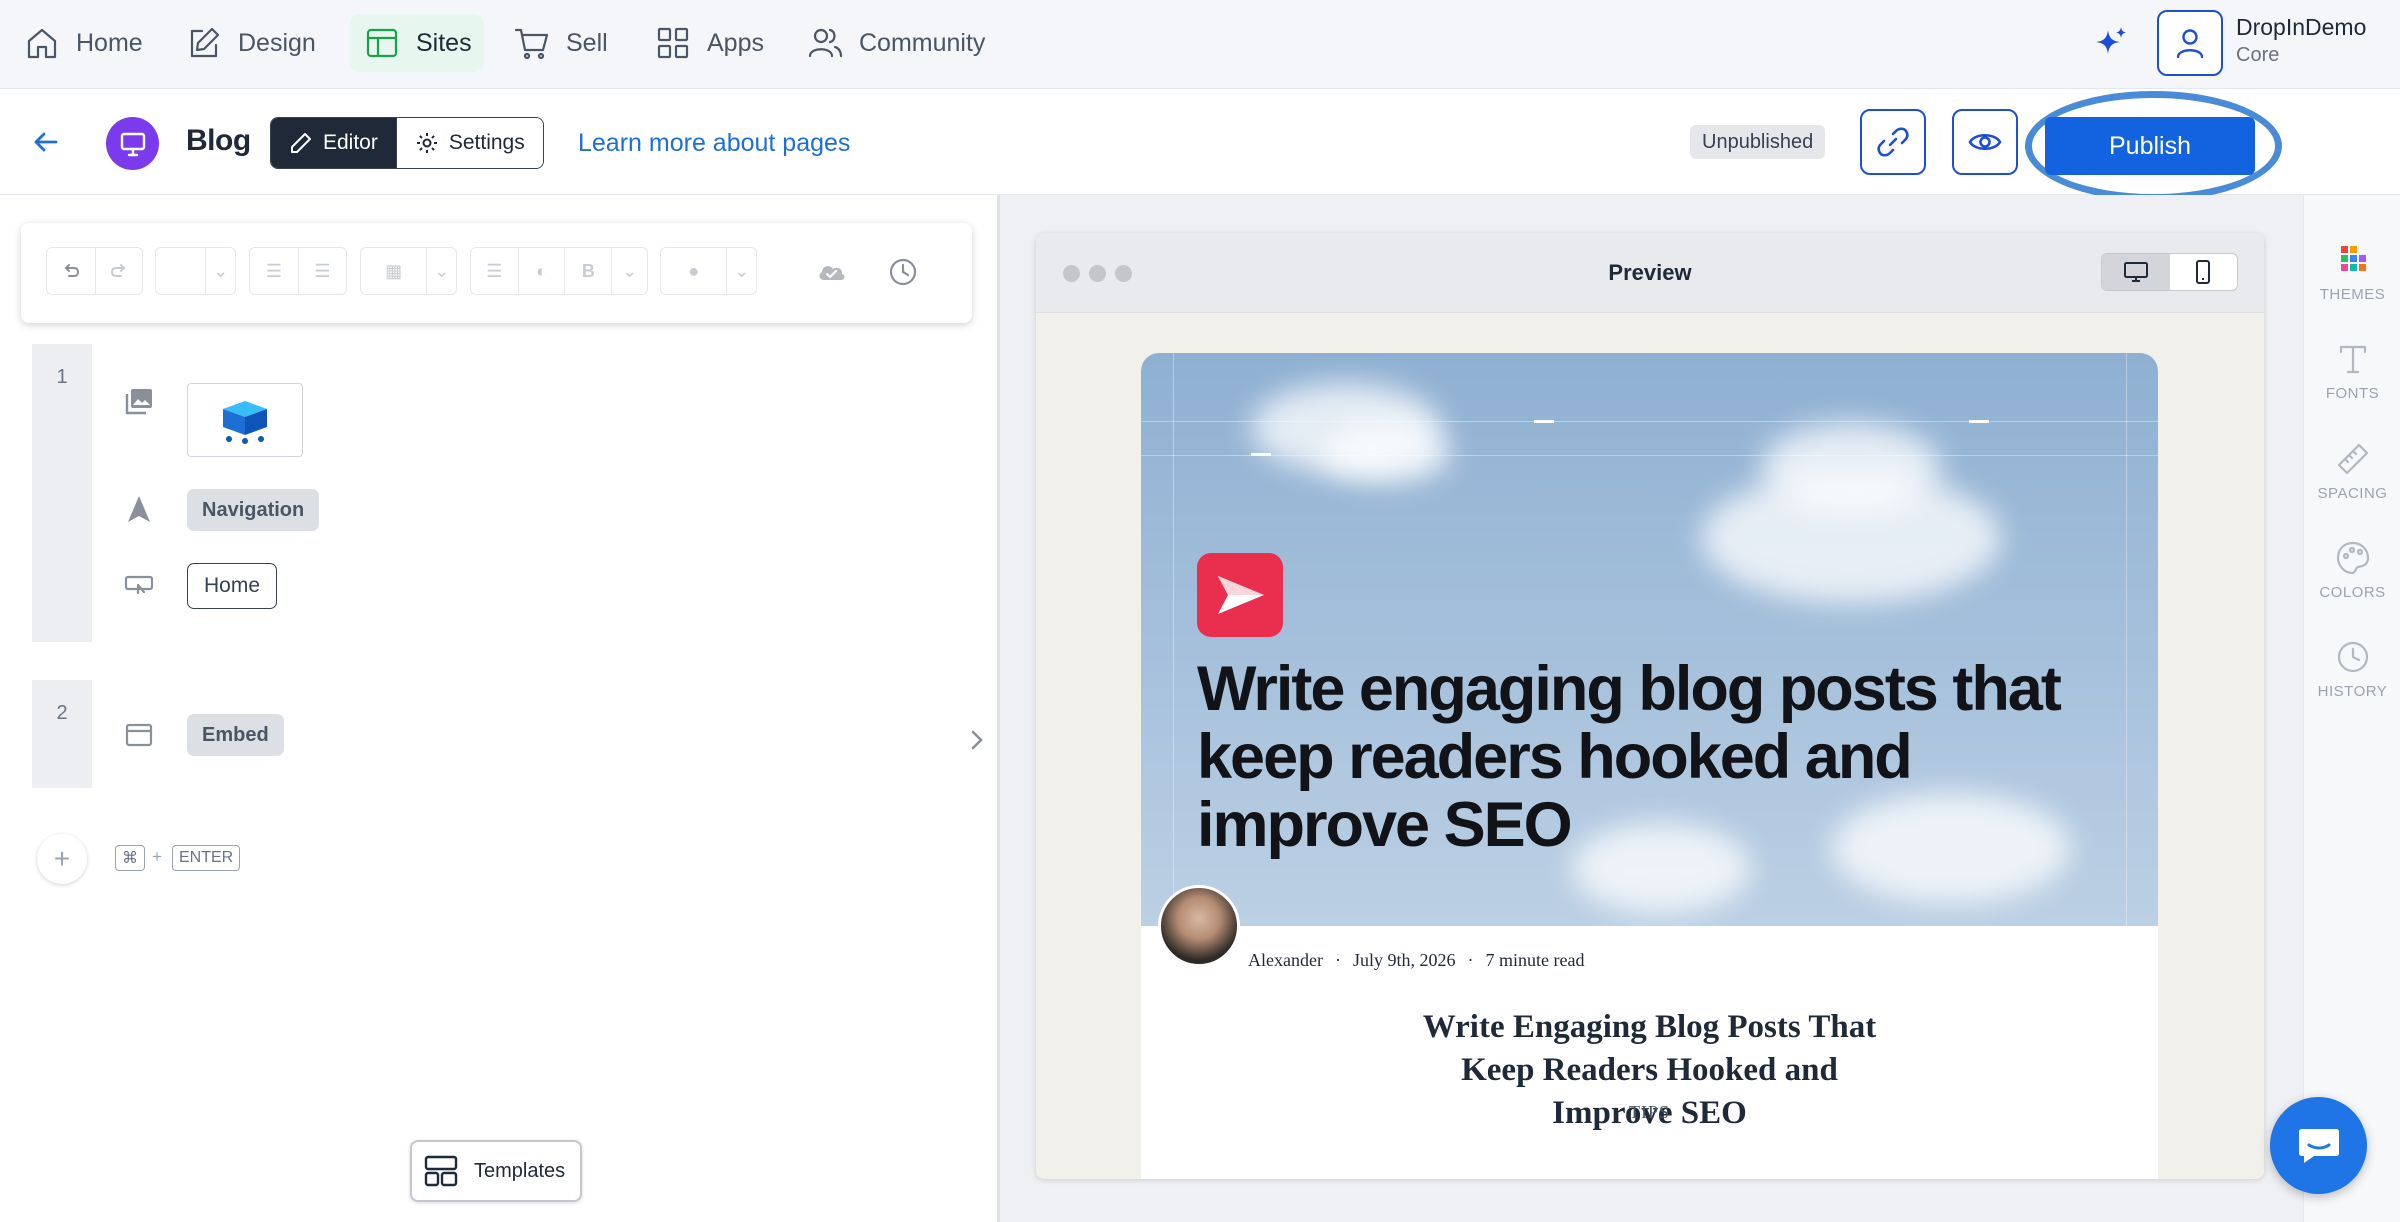 The height and width of the screenshot is (1222, 2400). What do you see at coordinates (277, 42) in the screenshot?
I see `nav-design-label: Design` at bounding box center [277, 42].